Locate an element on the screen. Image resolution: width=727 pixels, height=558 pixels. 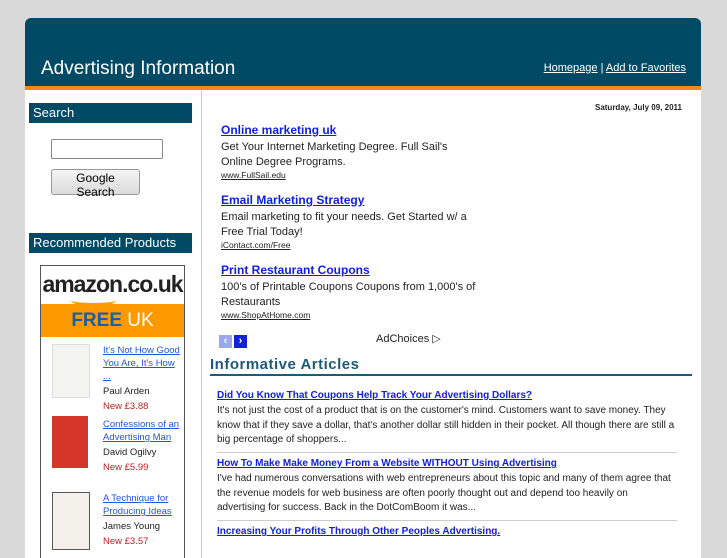
ad-title-link: Online marketing uk is located at coordinates (351, 130).